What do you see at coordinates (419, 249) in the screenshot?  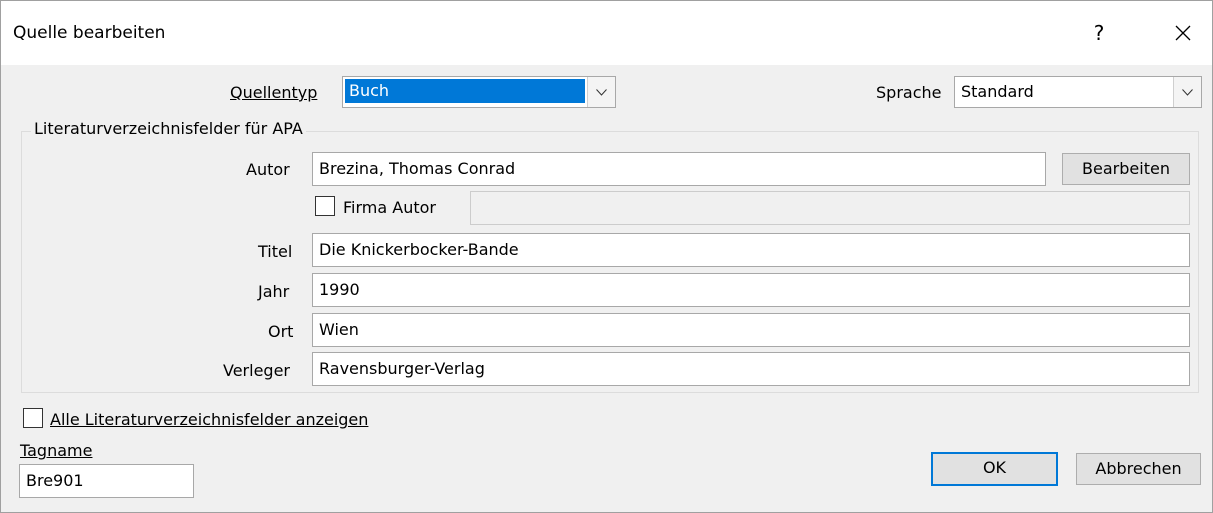 I see `title-value: Die Knickerbocker-Bande` at bounding box center [419, 249].